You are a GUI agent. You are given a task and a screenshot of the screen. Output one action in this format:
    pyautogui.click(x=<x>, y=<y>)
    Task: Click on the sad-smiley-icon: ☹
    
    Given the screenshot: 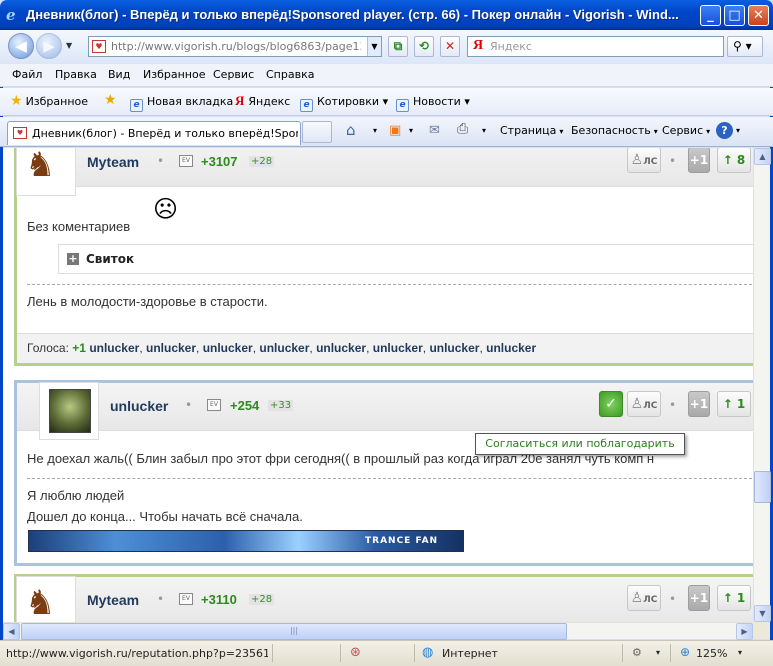 What is the action you would take?
    pyautogui.click(x=166, y=209)
    